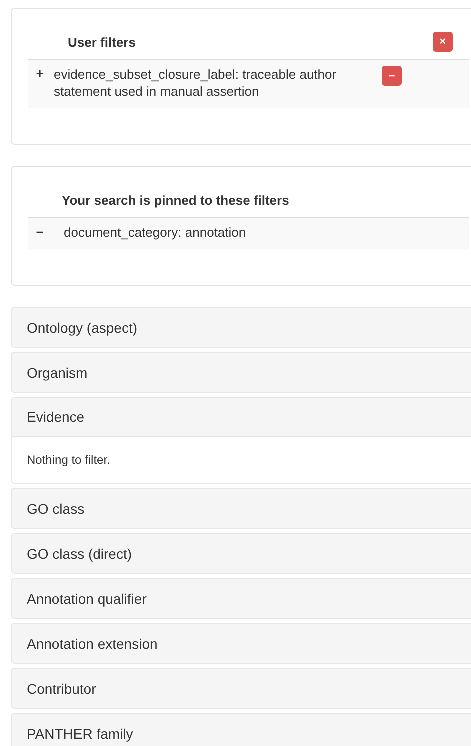 Image resolution: width=471 pixels, height=746 pixels. What do you see at coordinates (443, 42) in the screenshot?
I see `clear-filters-button: ×` at bounding box center [443, 42].